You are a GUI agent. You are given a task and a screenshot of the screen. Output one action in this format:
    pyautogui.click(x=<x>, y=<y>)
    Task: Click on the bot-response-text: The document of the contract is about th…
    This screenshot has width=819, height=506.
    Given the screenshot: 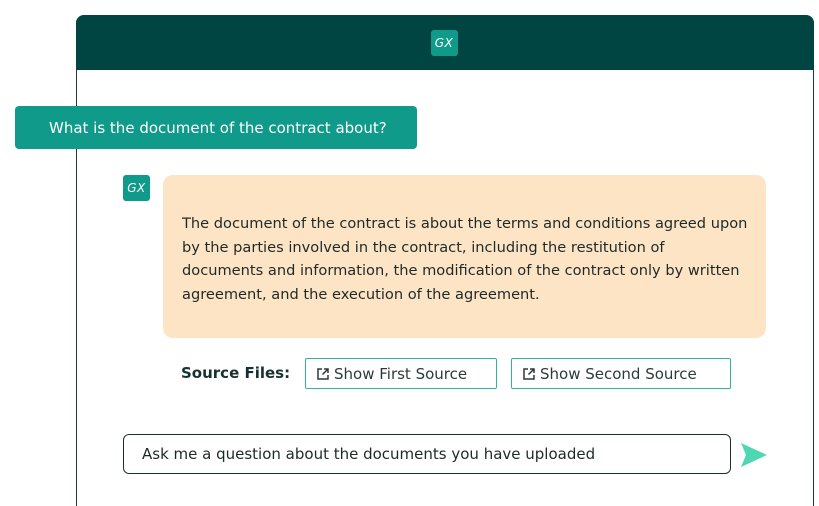 What is the action you would take?
    pyautogui.click(x=465, y=259)
    